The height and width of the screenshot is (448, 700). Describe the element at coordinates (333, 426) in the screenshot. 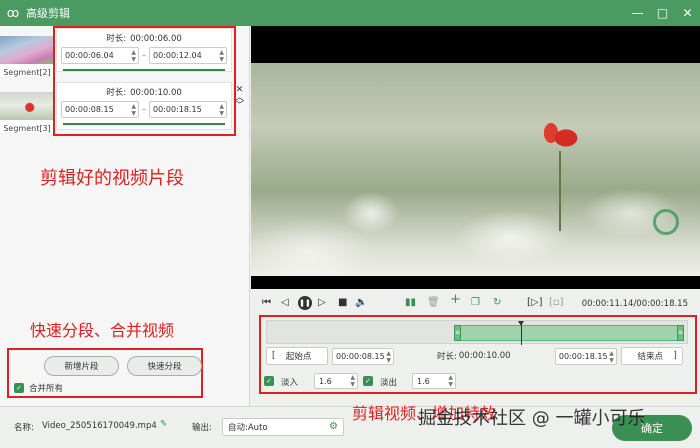

I see `settings-gear-icon: ⚙` at that location.